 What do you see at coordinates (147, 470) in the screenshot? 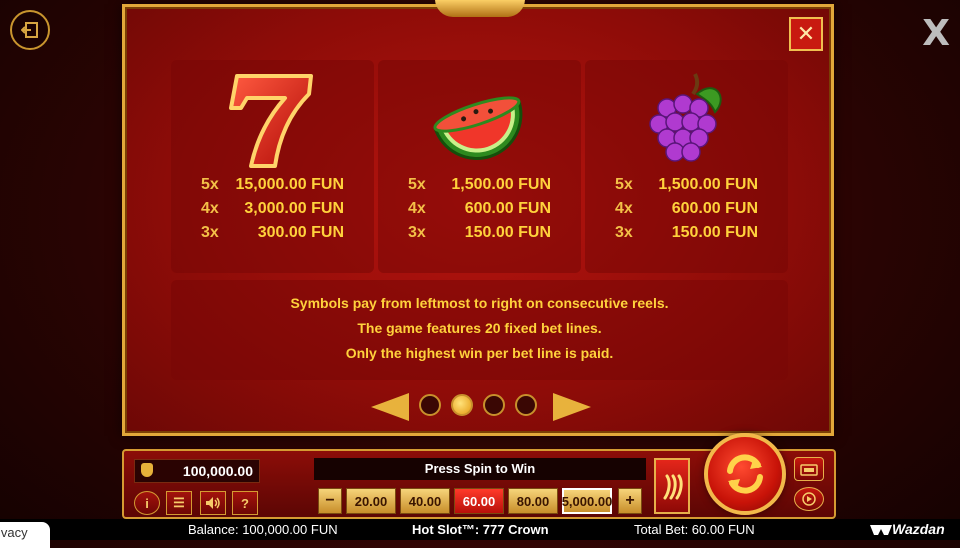
I see `money-bag-icon` at bounding box center [147, 470].